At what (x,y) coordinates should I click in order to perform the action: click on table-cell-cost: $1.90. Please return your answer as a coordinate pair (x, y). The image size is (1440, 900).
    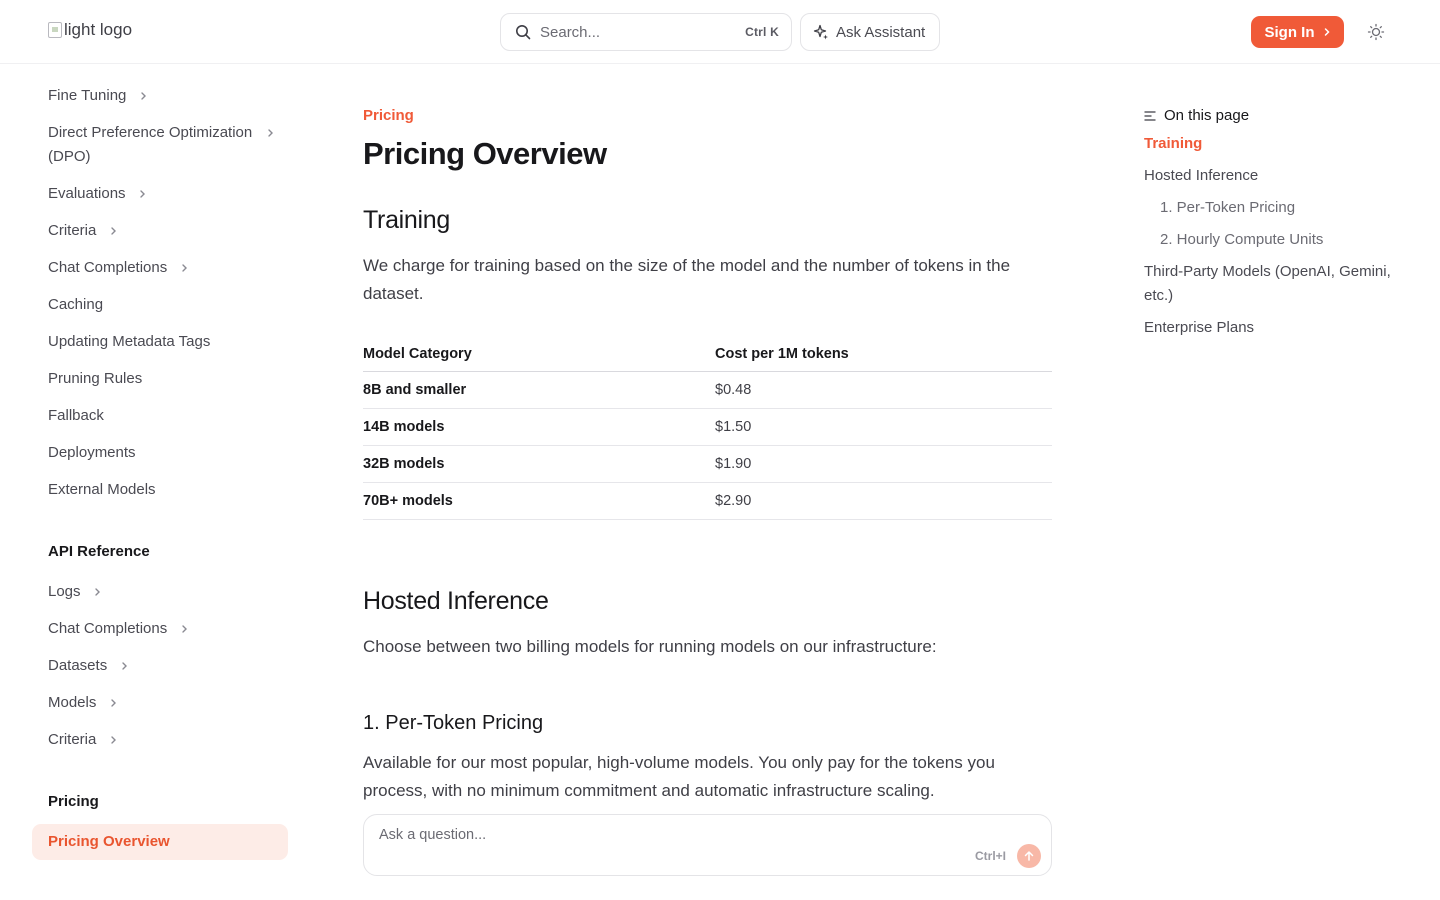
    Looking at the image, I should click on (733, 464).